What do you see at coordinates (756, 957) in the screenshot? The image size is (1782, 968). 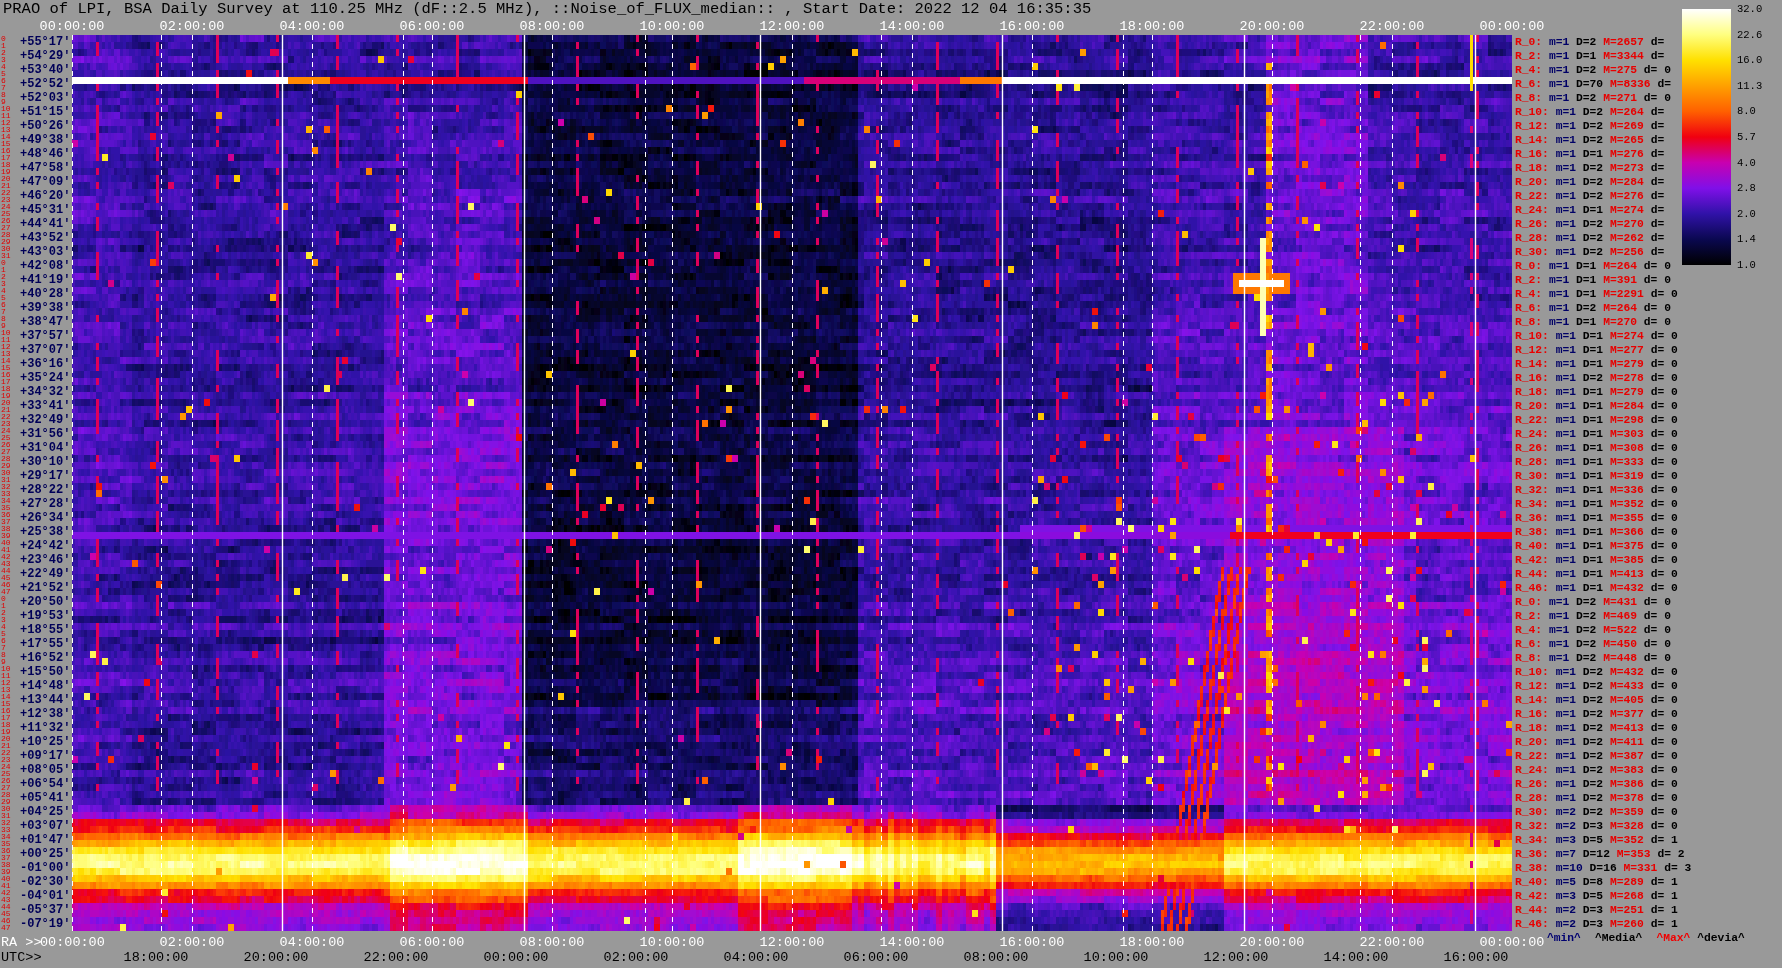 I see `utc-axis-label: 04:00:00` at bounding box center [756, 957].